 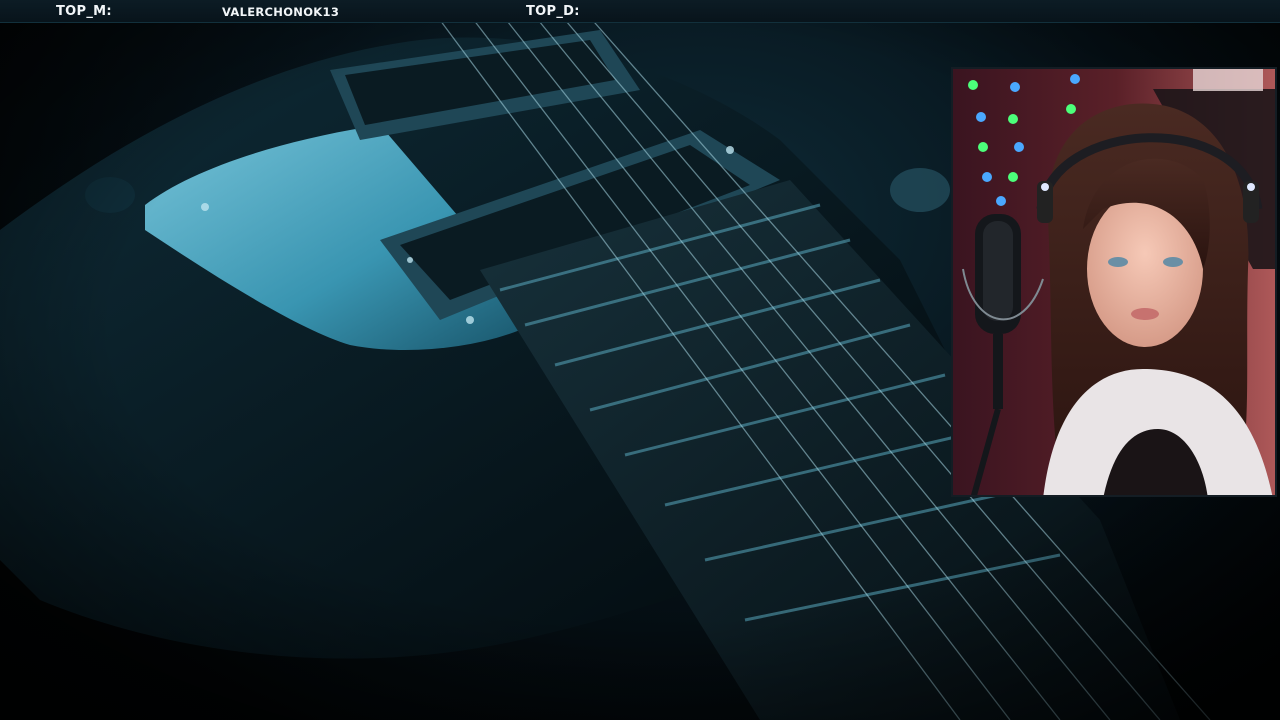 I want to click on top-d-label: TOP_D:, so click(x=553, y=11).